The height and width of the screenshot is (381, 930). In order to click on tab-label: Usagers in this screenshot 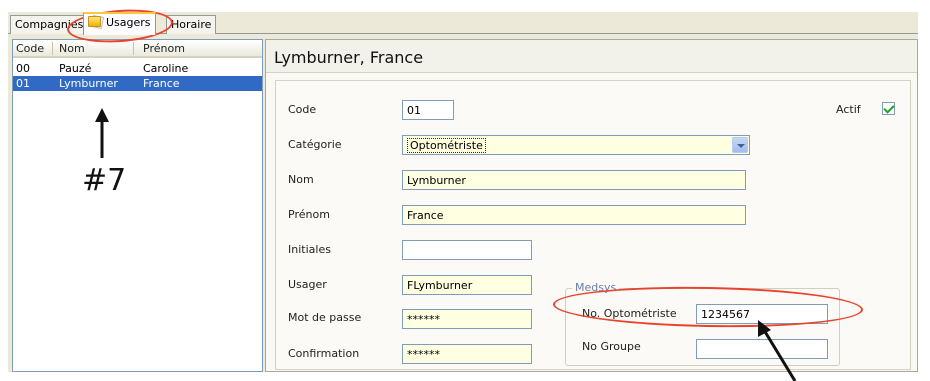, I will do `click(128, 22)`.